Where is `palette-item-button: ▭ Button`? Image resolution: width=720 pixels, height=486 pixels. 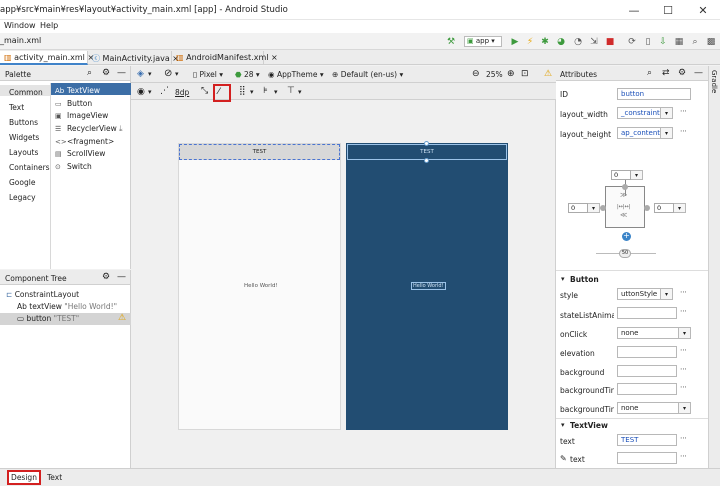 palette-item-button: ▭ Button is located at coordinates (73, 103).